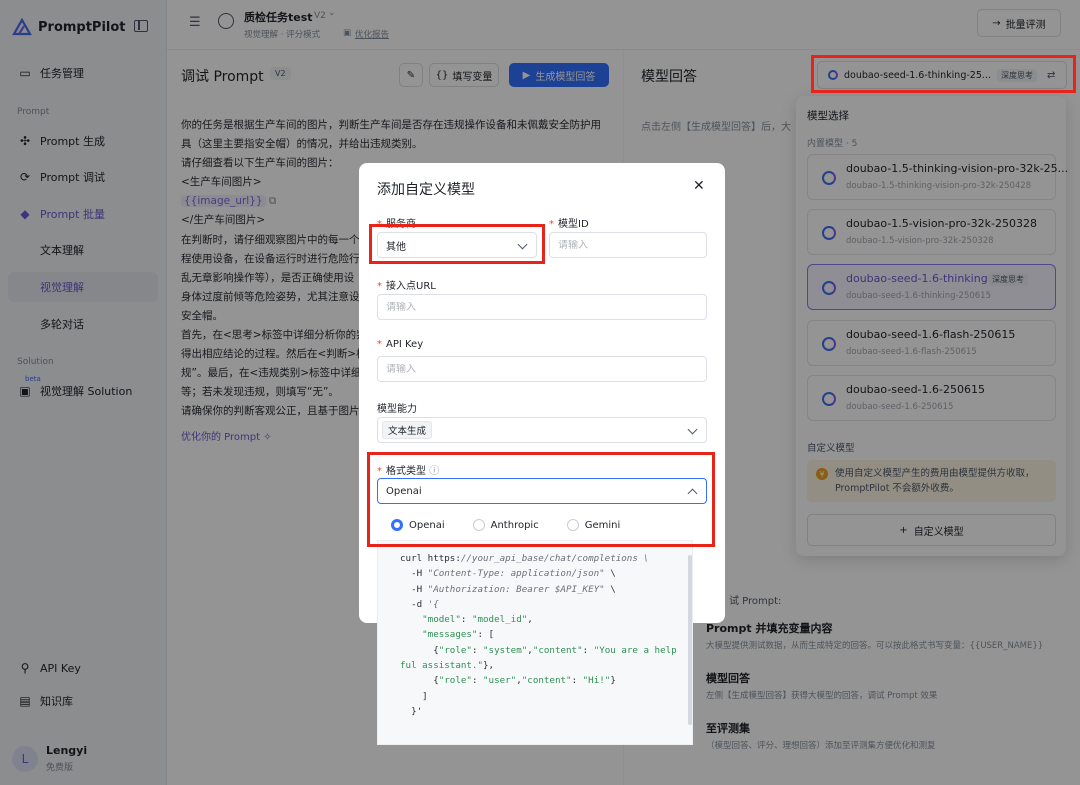  What do you see at coordinates (602, 525) in the screenshot?
I see `radio-label: Gemini` at bounding box center [602, 525].